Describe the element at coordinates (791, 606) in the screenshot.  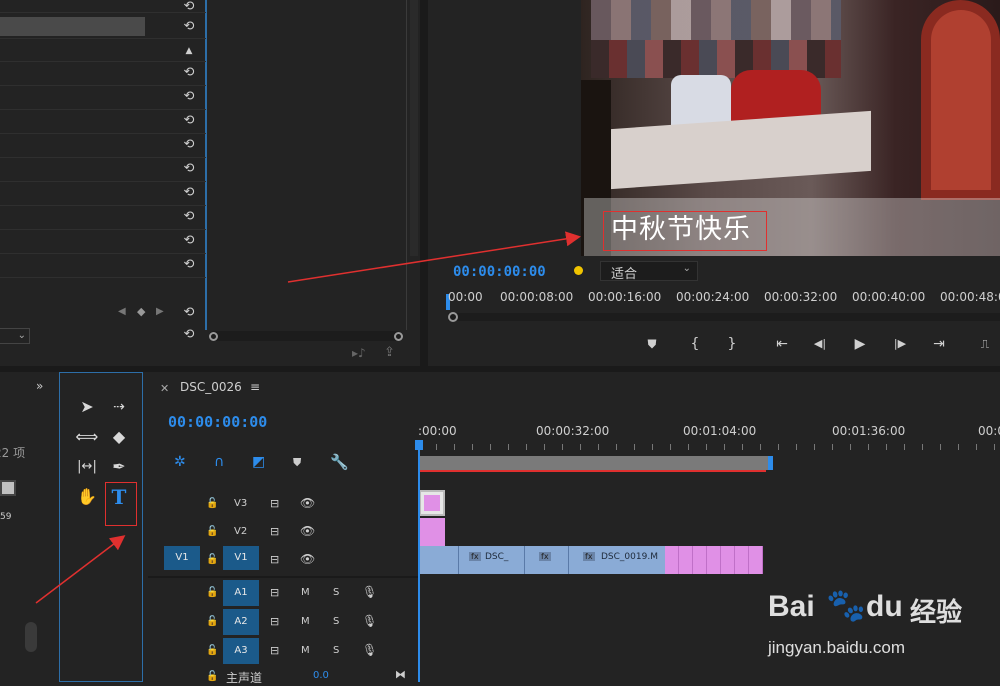
I see `watermark-brand: Bai` at that location.